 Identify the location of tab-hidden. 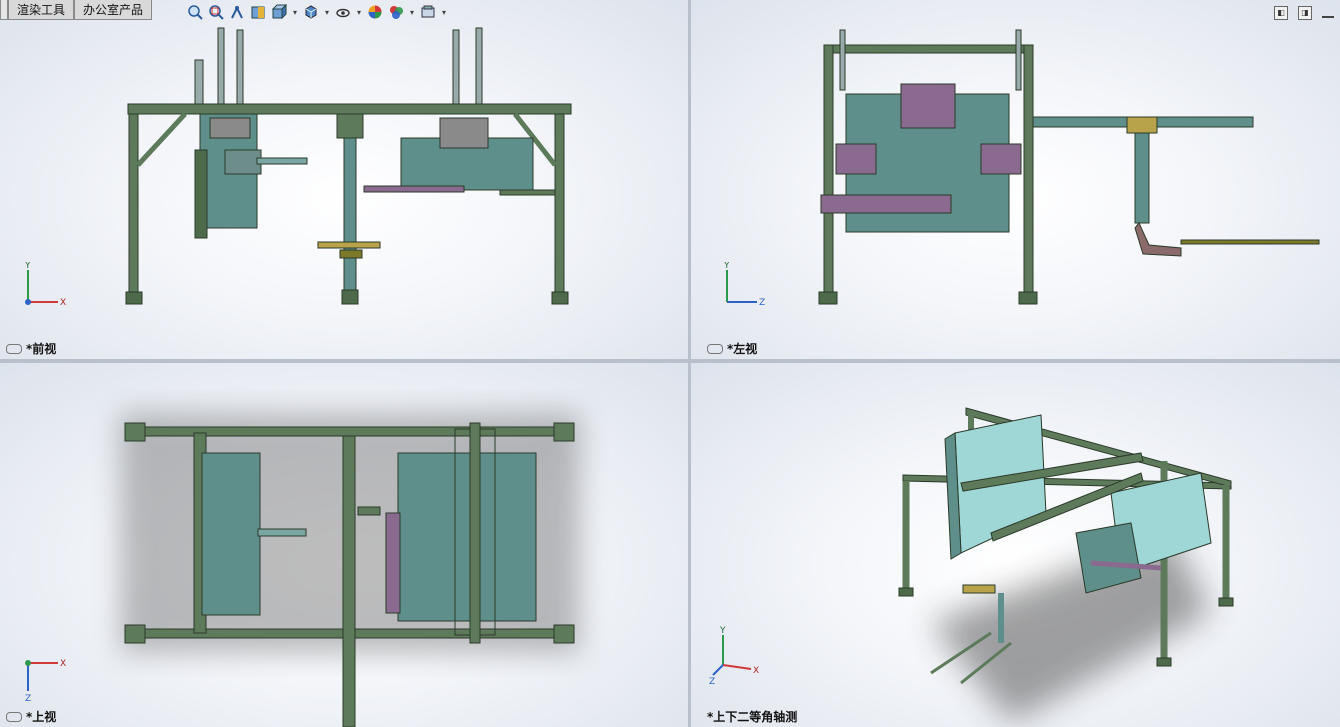
(4, 10).